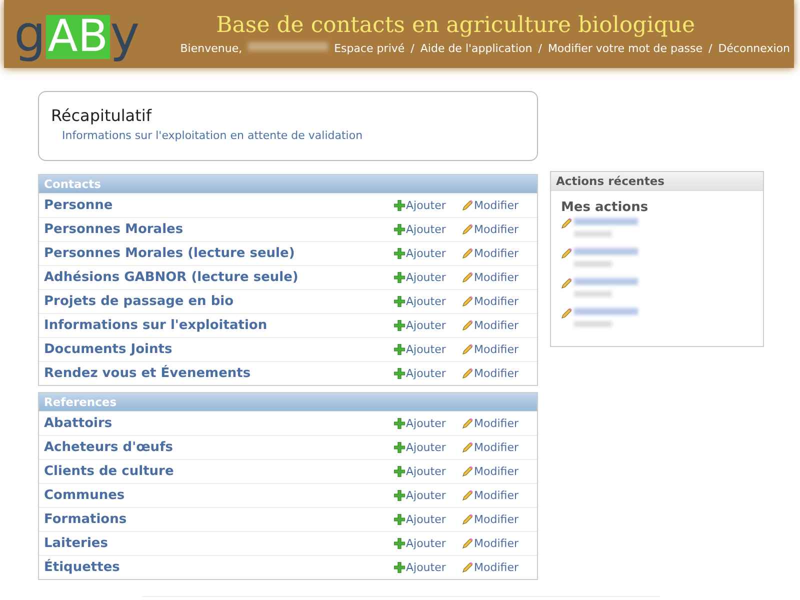 The image size is (800, 600). I want to click on model-link: Formations, so click(219, 519).